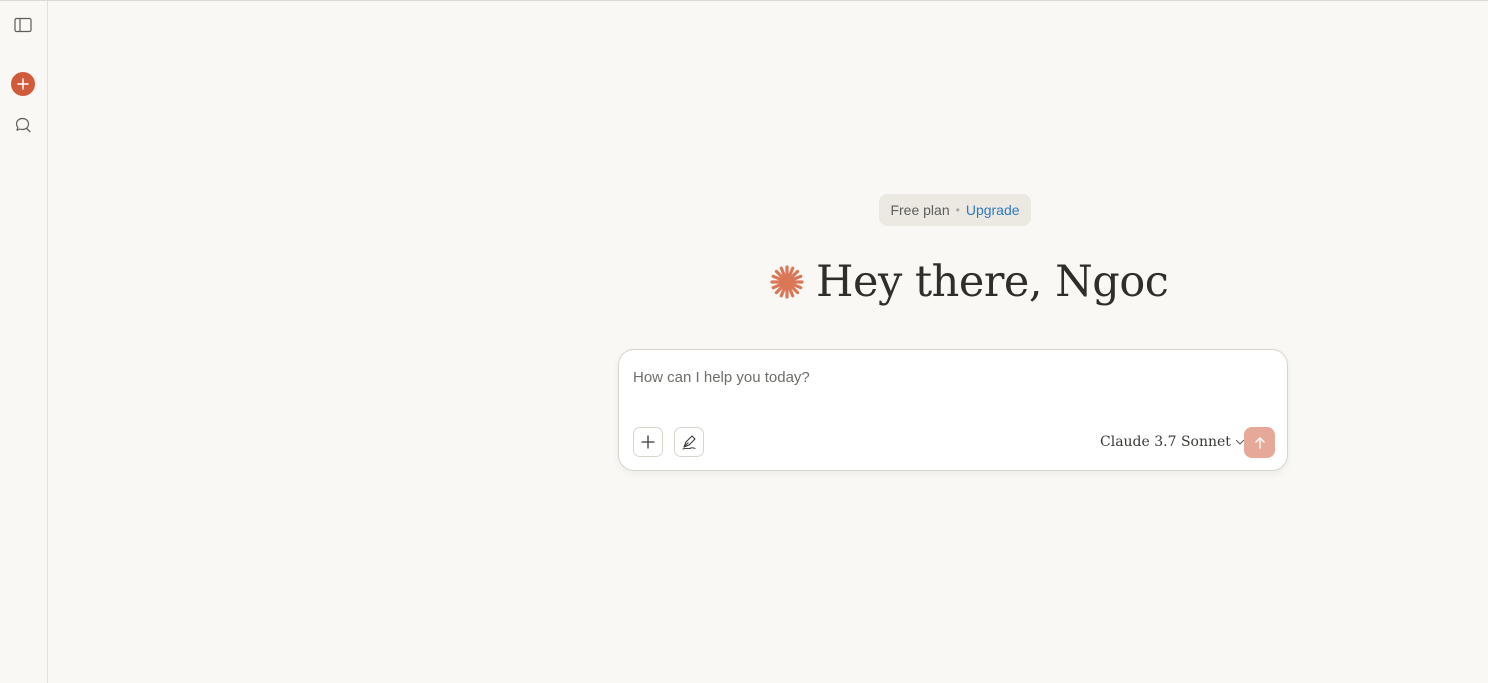 Image resolution: width=1488 pixels, height=683 pixels. I want to click on arrow-up-icon, so click(1259, 442).